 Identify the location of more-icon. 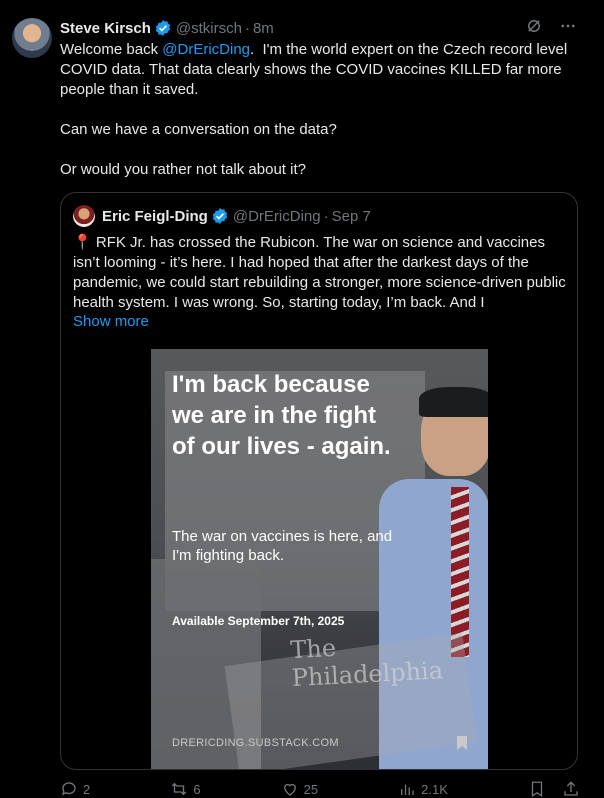
(568, 26).